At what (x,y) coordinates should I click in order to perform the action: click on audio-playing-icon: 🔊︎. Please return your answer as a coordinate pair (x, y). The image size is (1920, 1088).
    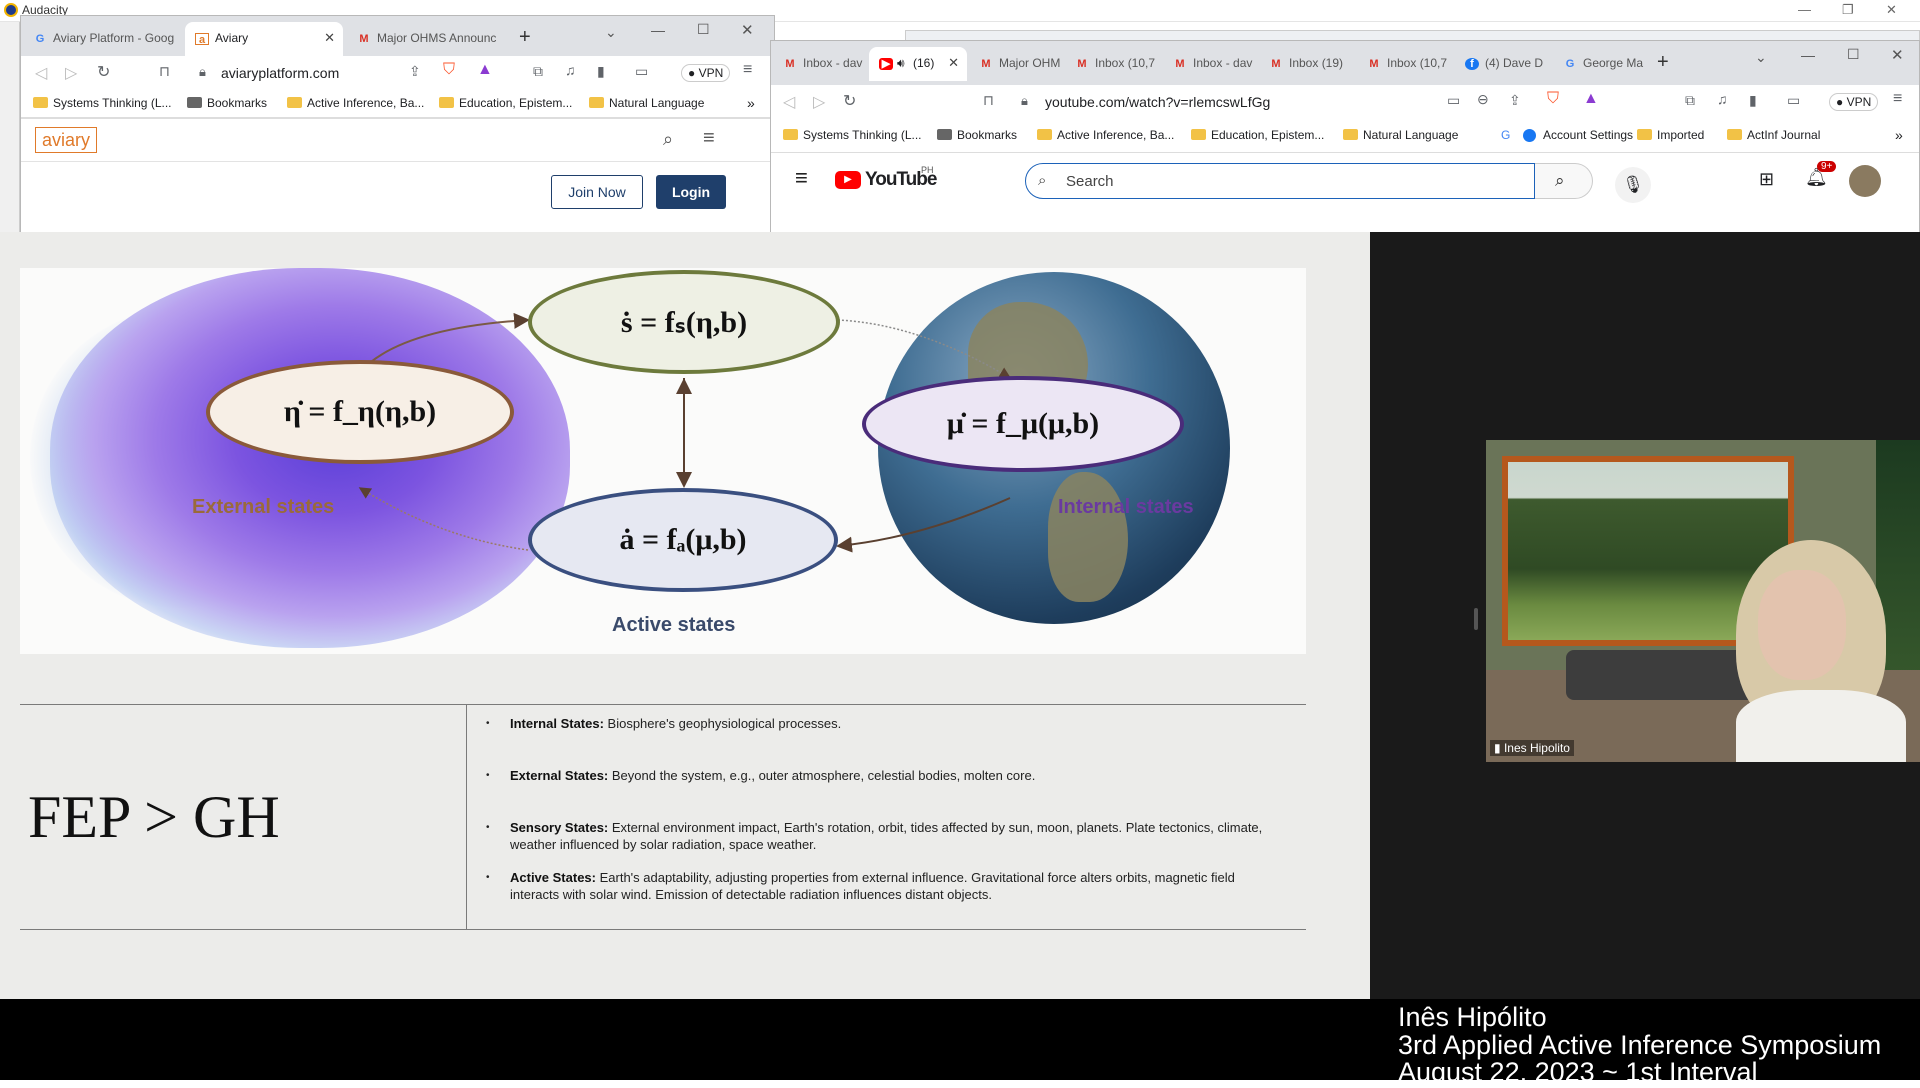
    Looking at the image, I should click on (901, 63).